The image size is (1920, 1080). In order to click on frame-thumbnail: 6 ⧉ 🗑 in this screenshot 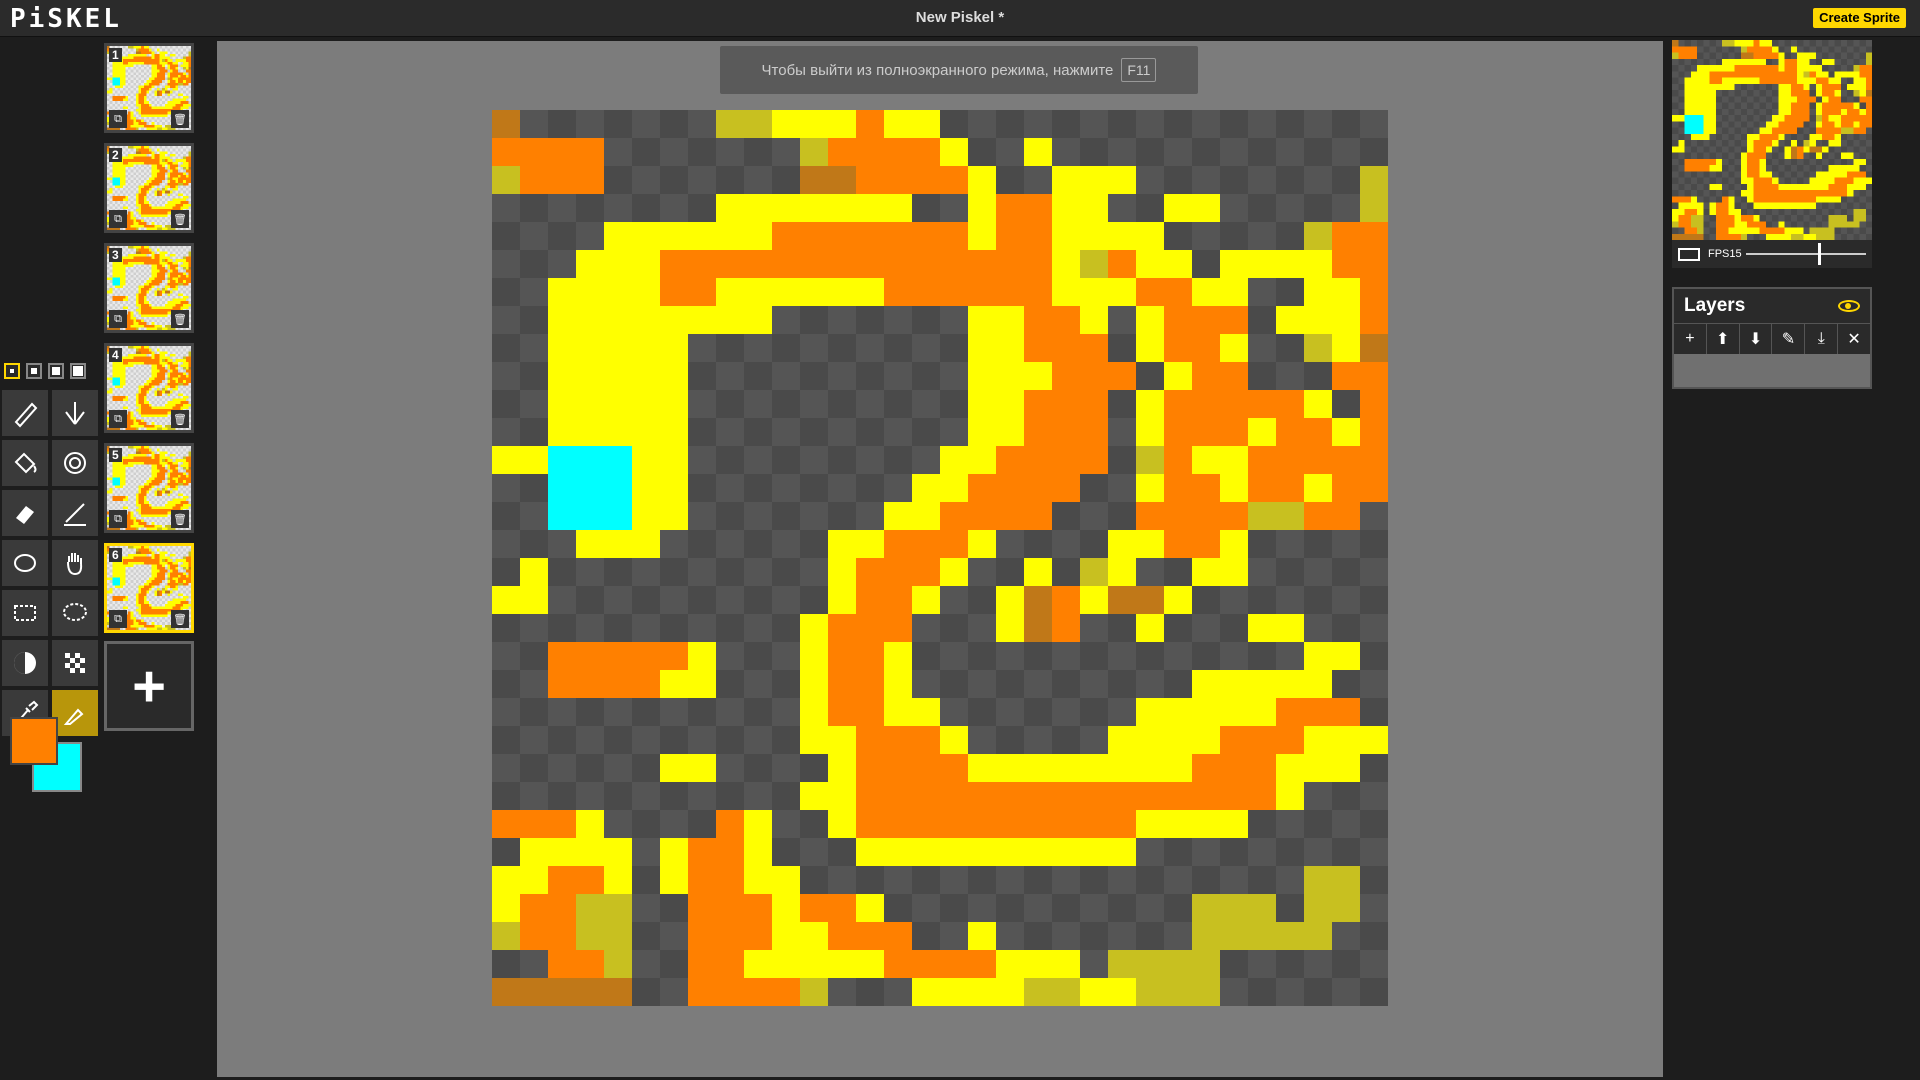, I will do `click(149, 588)`.